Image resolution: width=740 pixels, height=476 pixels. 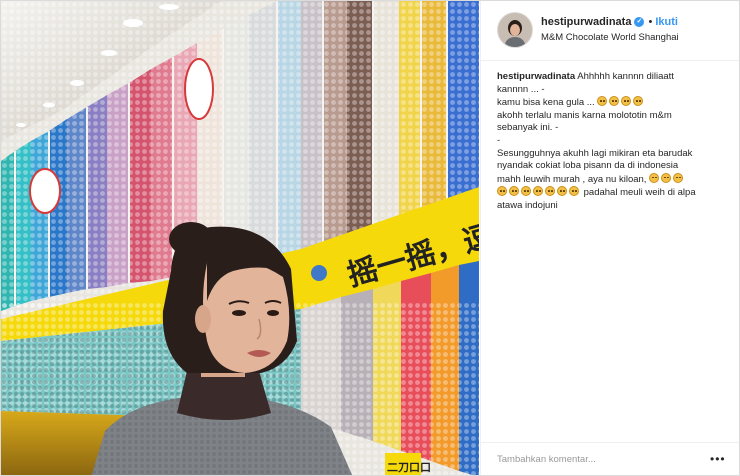 I want to click on caption-line-4: akohh terlalu manis karna molototin m&m, so click(x=584, y=115).